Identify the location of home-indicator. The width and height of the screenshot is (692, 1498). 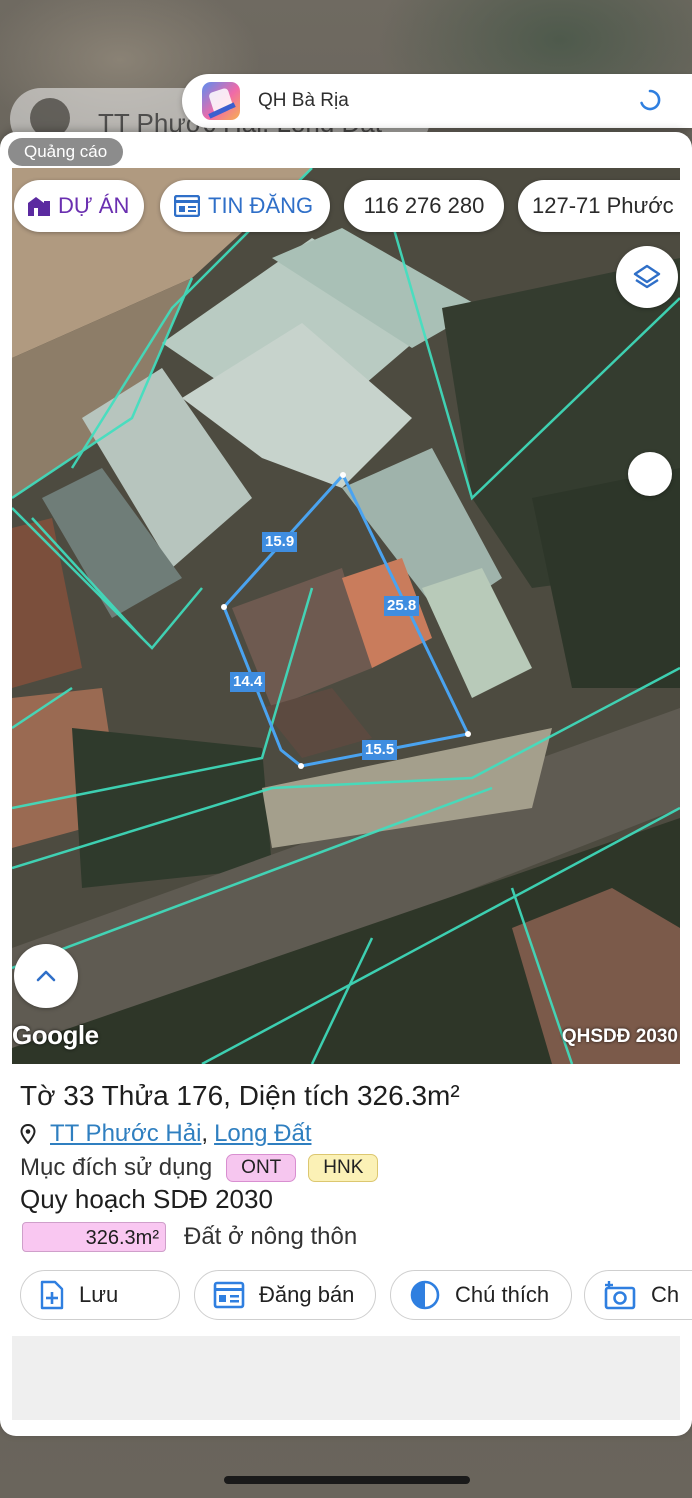
(347, 1480).